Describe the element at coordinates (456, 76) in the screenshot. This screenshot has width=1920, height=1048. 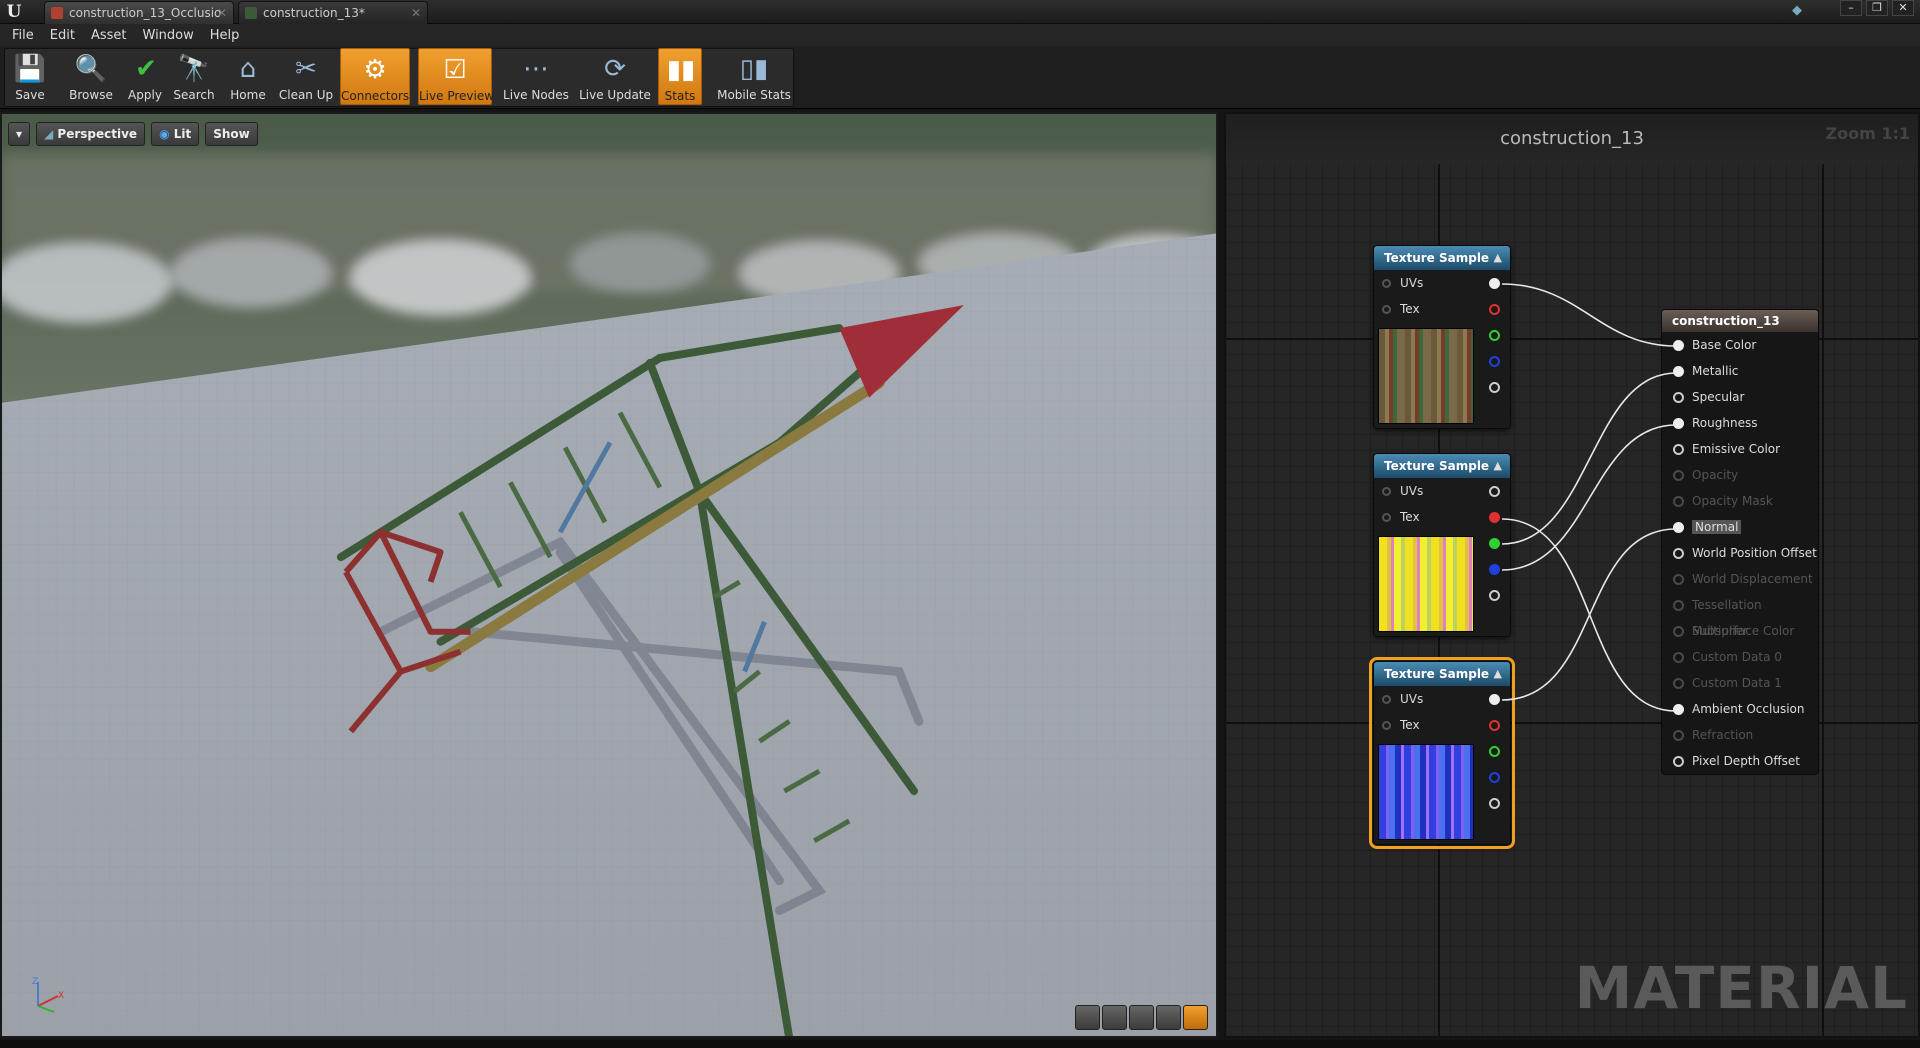
I see `toolbar-live-preview-button: ☑ Live Preview` at that location.